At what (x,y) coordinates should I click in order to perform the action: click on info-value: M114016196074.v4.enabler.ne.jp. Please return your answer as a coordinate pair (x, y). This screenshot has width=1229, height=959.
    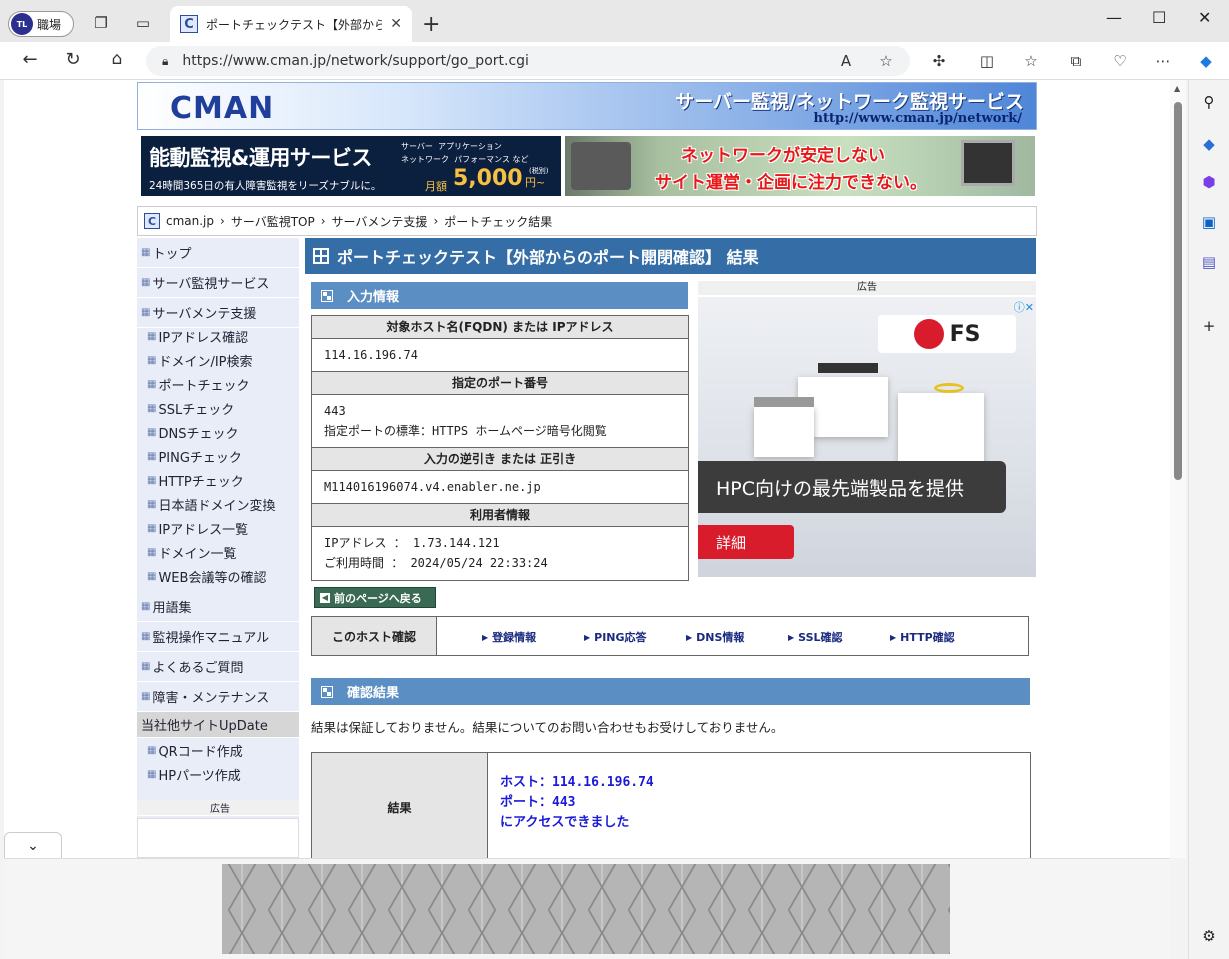
    Looking at the image, I should click on (500, 487).